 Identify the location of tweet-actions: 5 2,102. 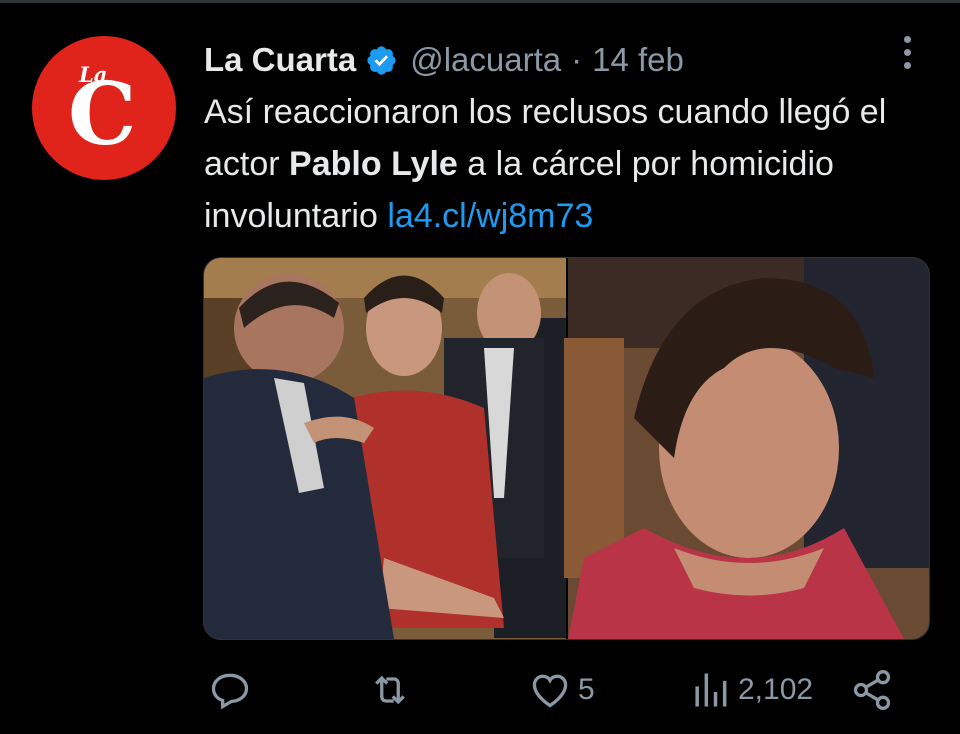
(480, 690).